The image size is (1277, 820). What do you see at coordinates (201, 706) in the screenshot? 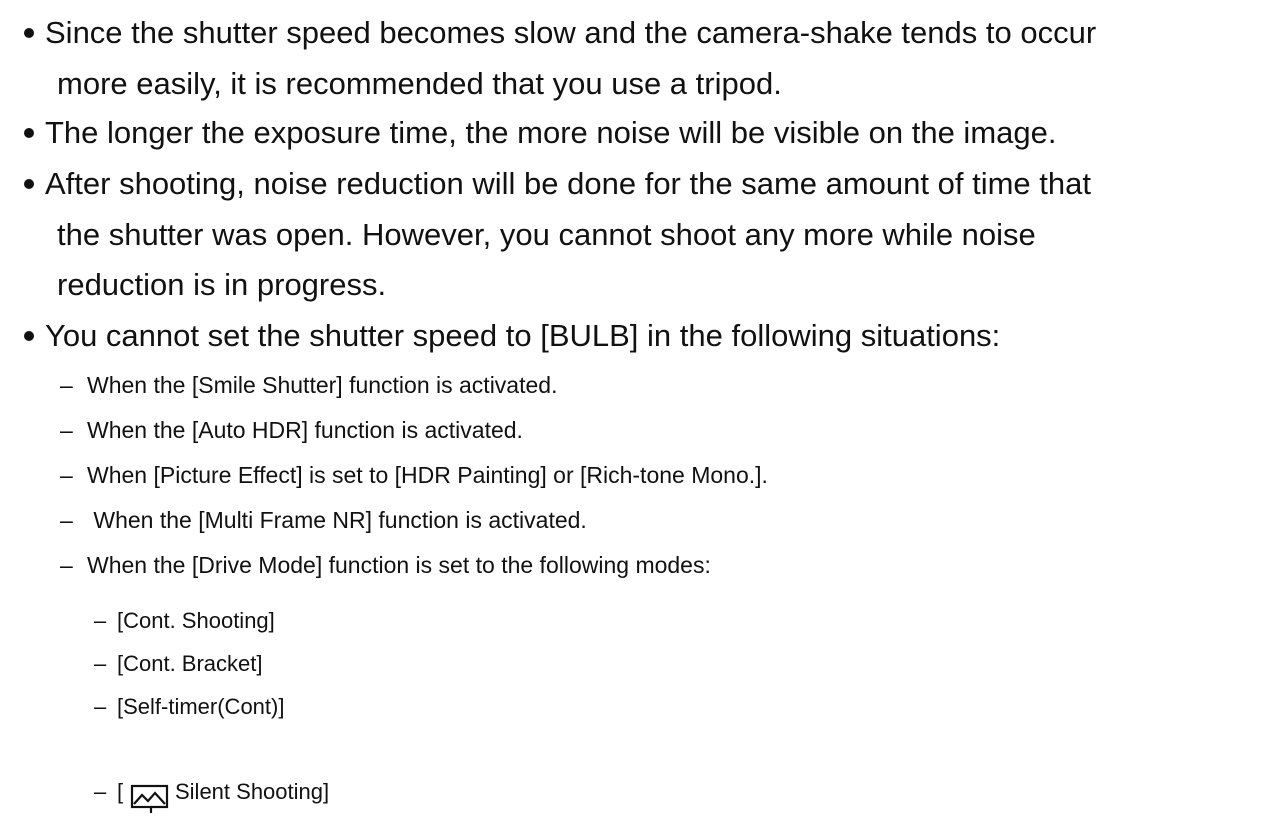
I see `mode-item: [Self-timer(Cont)]` at bounding box center [201, 706].